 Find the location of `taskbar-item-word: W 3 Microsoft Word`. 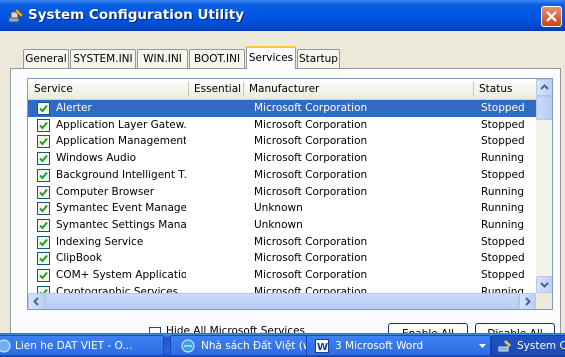

taskbar-item-word: W 3 Microsoft Word is located at coordinates (398, 345).